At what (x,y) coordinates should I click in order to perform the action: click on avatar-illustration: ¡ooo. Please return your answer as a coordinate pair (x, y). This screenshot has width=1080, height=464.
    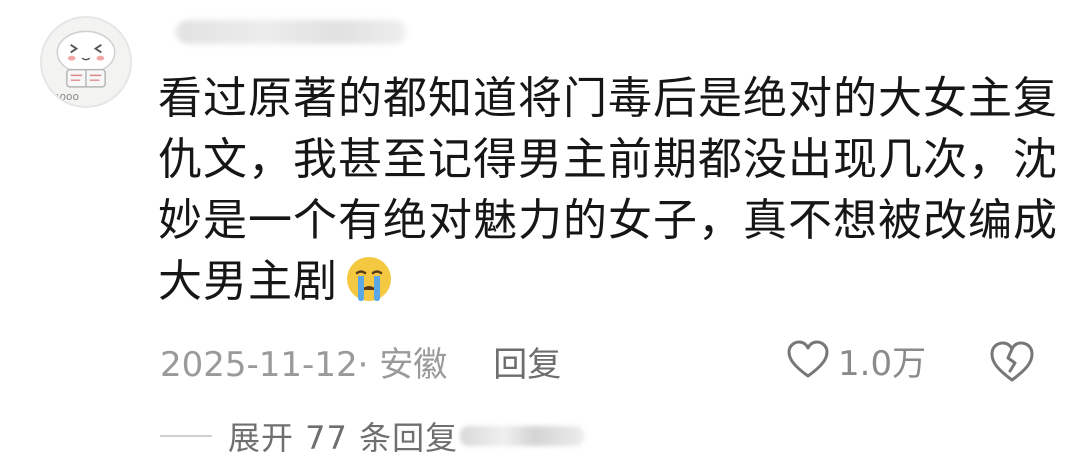
    Looking at the image, I should click on (85, 66).